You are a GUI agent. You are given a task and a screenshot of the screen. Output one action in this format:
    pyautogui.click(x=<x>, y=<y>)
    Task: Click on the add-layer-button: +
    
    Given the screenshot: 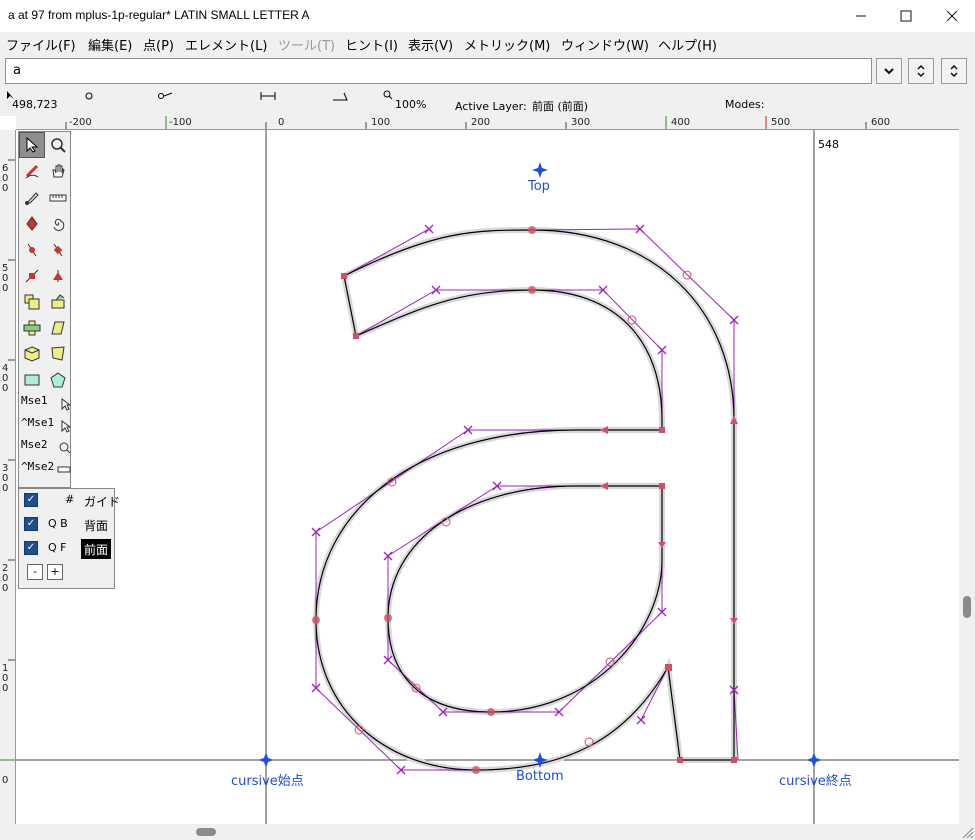 What is the action you would take?
    pyautogui.click(x=55, y=572)
    